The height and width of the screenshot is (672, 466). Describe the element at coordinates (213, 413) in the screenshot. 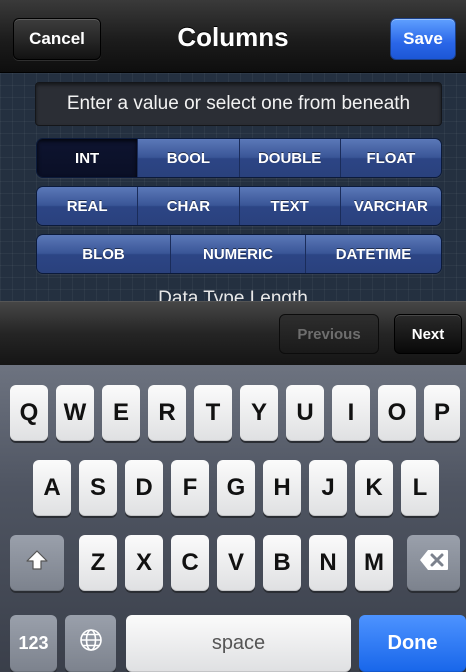

I see `key-t: T` at that location.